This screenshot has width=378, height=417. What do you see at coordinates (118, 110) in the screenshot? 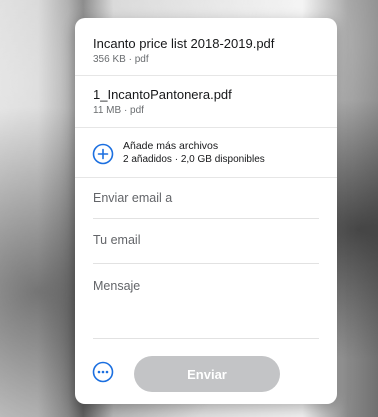
I see `file-meta: 11 MB · pdf` at bounding box center [118, 110].